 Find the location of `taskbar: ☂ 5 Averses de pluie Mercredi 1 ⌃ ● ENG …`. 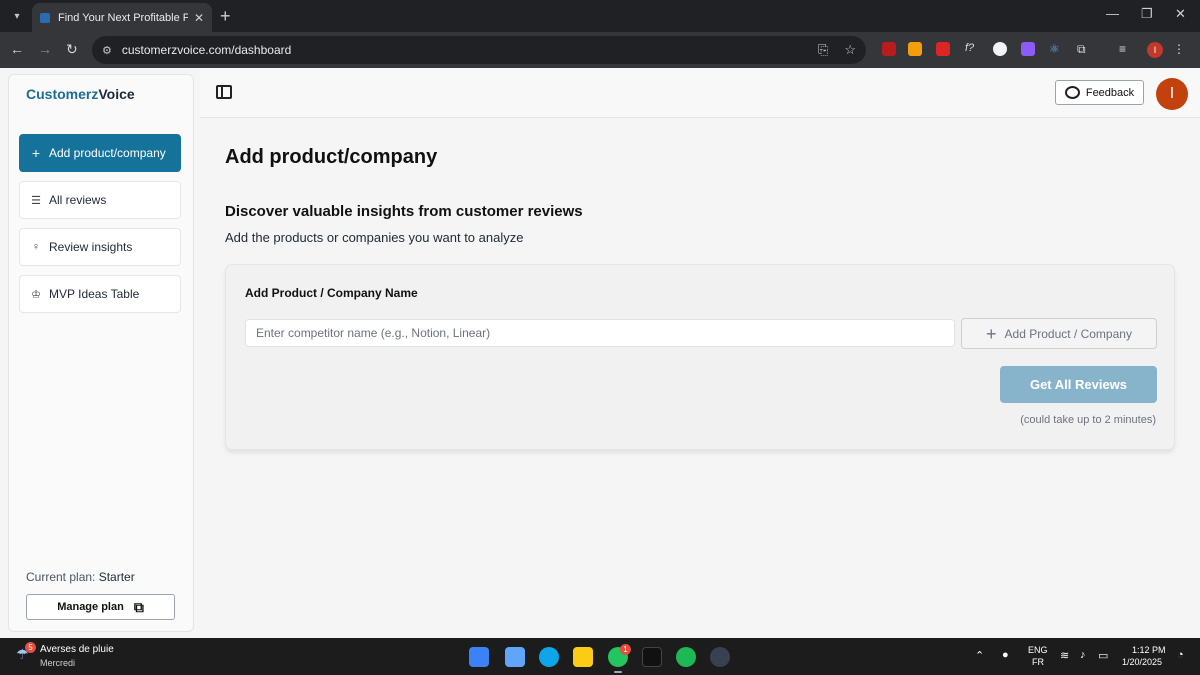

taskbar: ☂ 5 Averses de pluie Mercredi 1 ⌃ ● ENG … is located at coordinates (600, 656).